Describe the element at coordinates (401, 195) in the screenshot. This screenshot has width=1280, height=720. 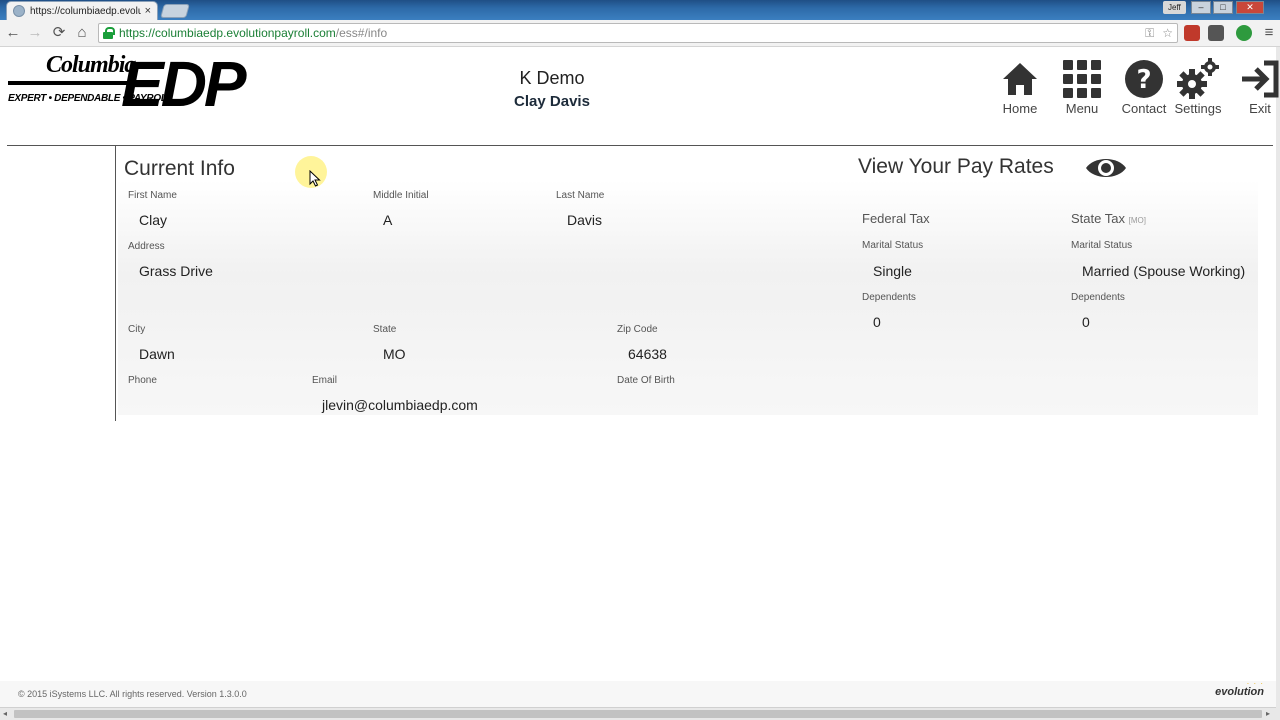
I see `middle-initial-label: Middle Initial` at that location.